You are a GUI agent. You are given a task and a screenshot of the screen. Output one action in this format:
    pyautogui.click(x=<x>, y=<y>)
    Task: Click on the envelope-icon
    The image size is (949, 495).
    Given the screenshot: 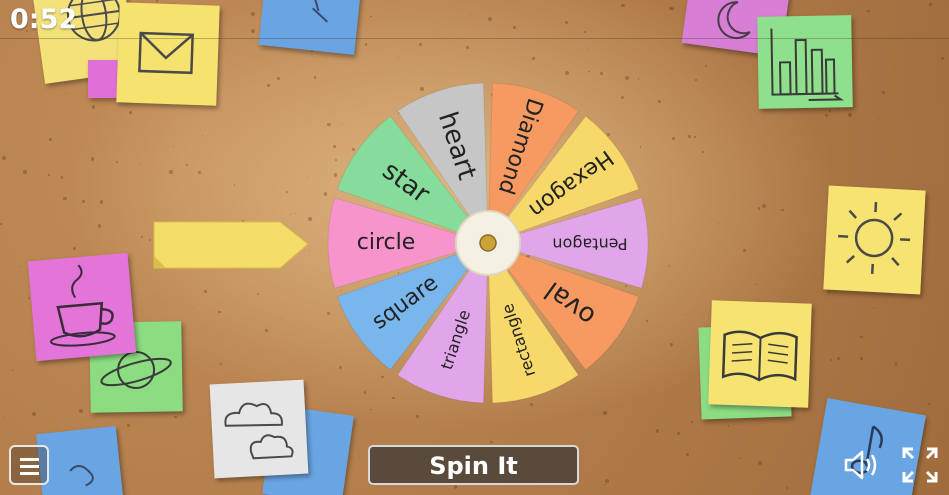 What is the action you would take?
    pyautogui.click(x=166, y=53)
    